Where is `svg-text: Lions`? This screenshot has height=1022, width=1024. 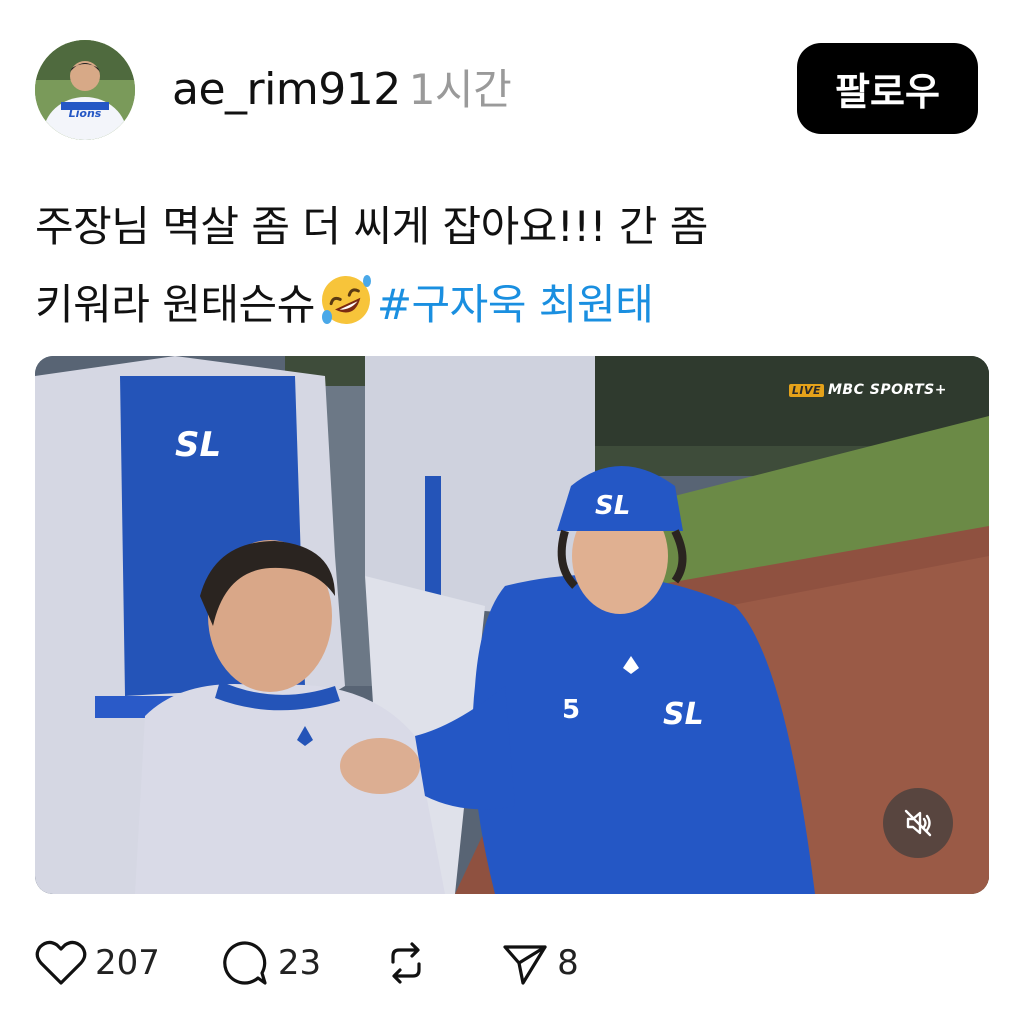
svg-text: Lions is located at coordinates (85, 113).